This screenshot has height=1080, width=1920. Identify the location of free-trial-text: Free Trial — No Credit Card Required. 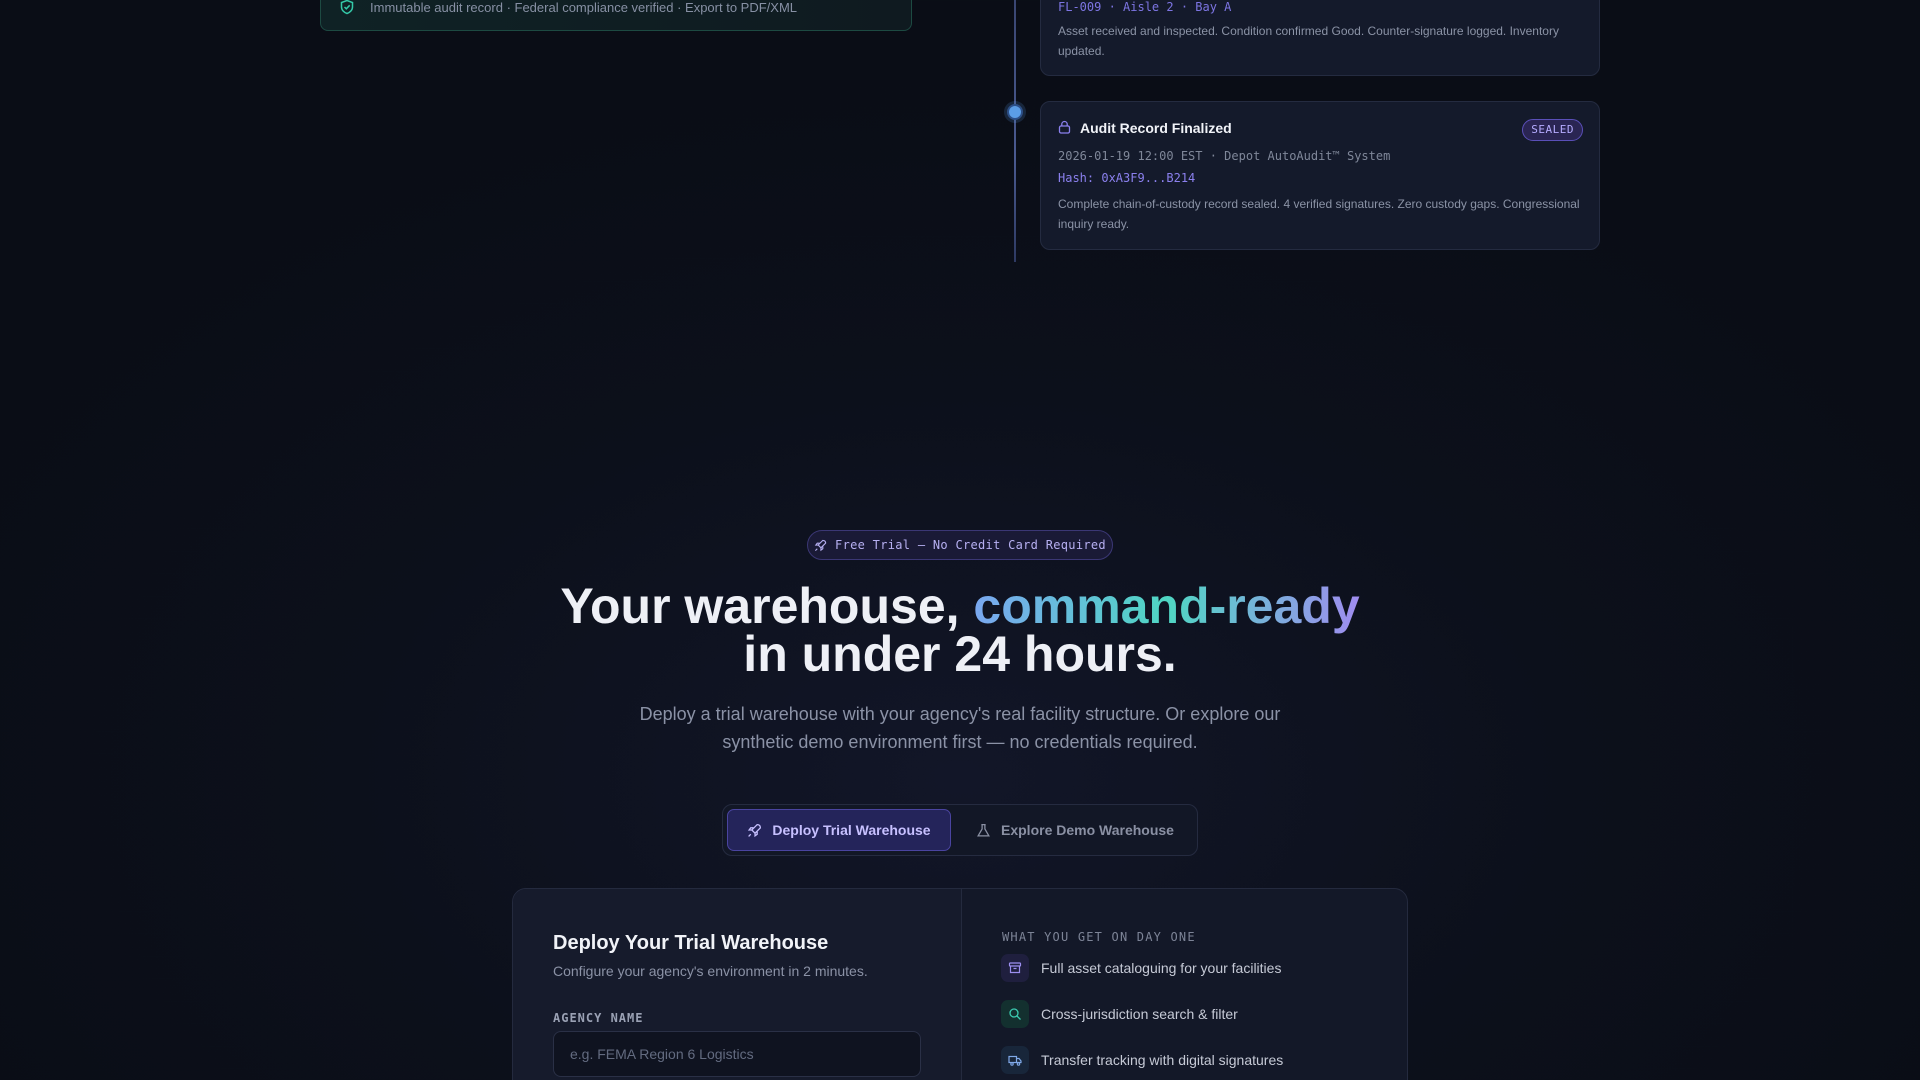
(970, 545).